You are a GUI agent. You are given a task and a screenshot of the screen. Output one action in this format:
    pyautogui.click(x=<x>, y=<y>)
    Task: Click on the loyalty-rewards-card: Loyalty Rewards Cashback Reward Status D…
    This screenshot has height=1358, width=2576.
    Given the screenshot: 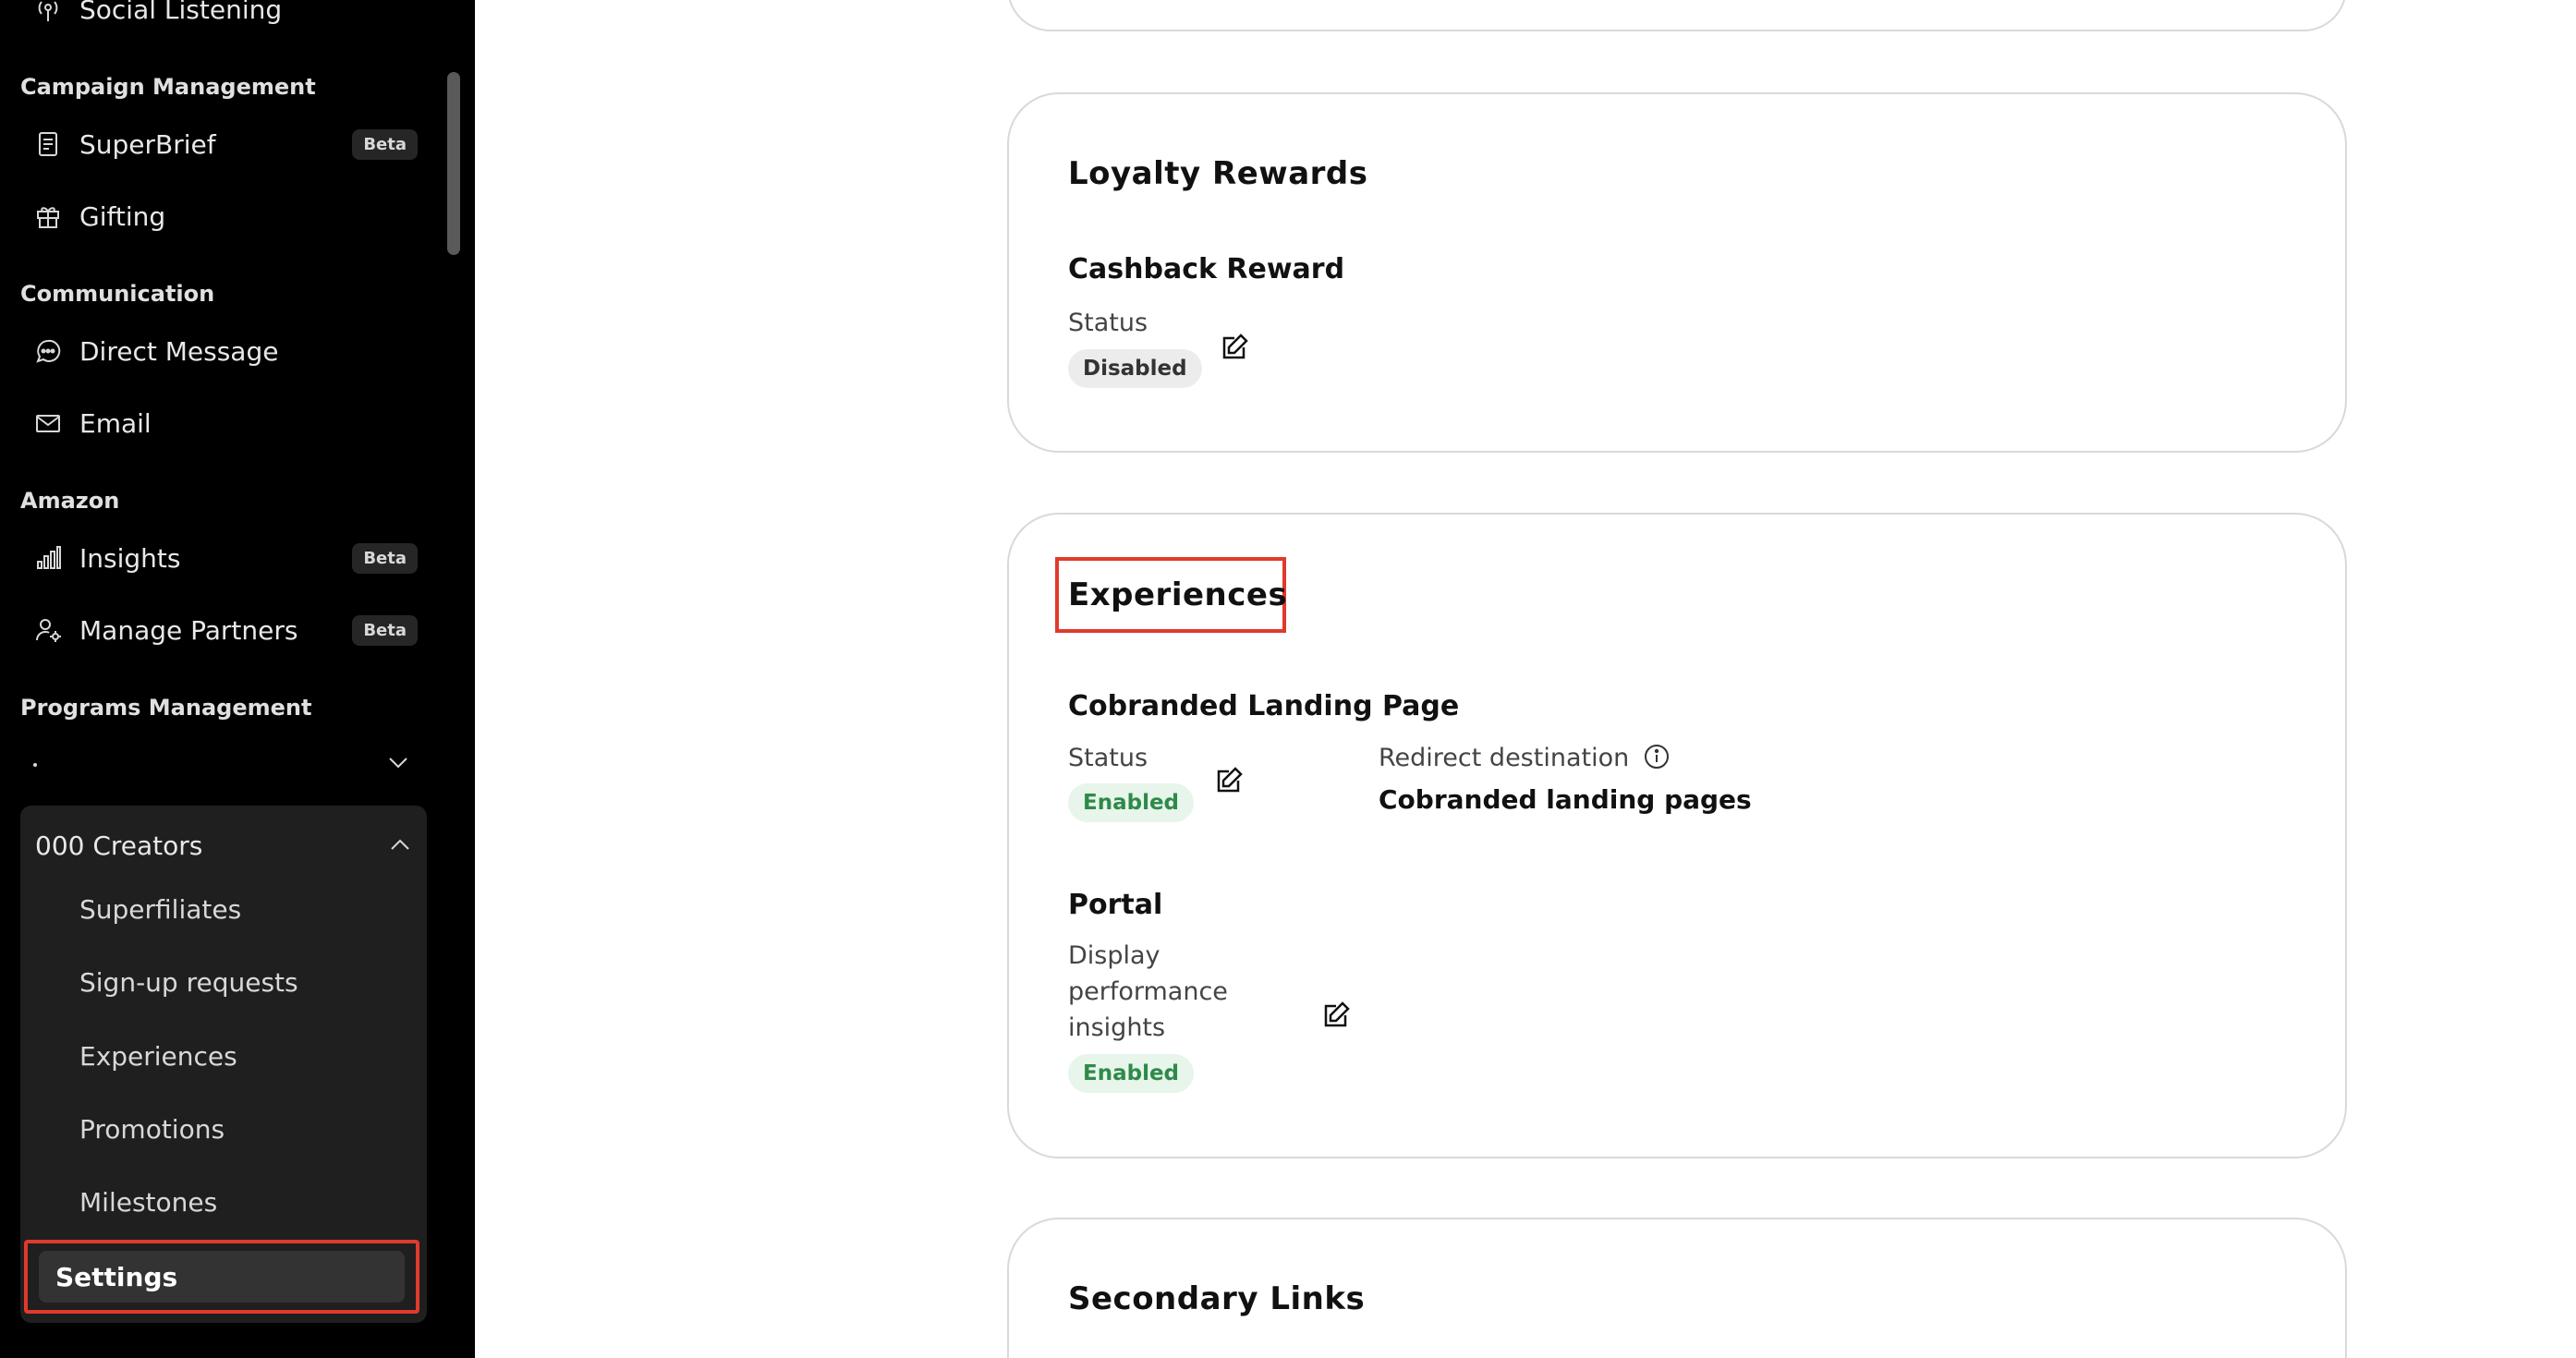 What is the action you would take?
    pyautogui.click(x=1677, y=272)
    